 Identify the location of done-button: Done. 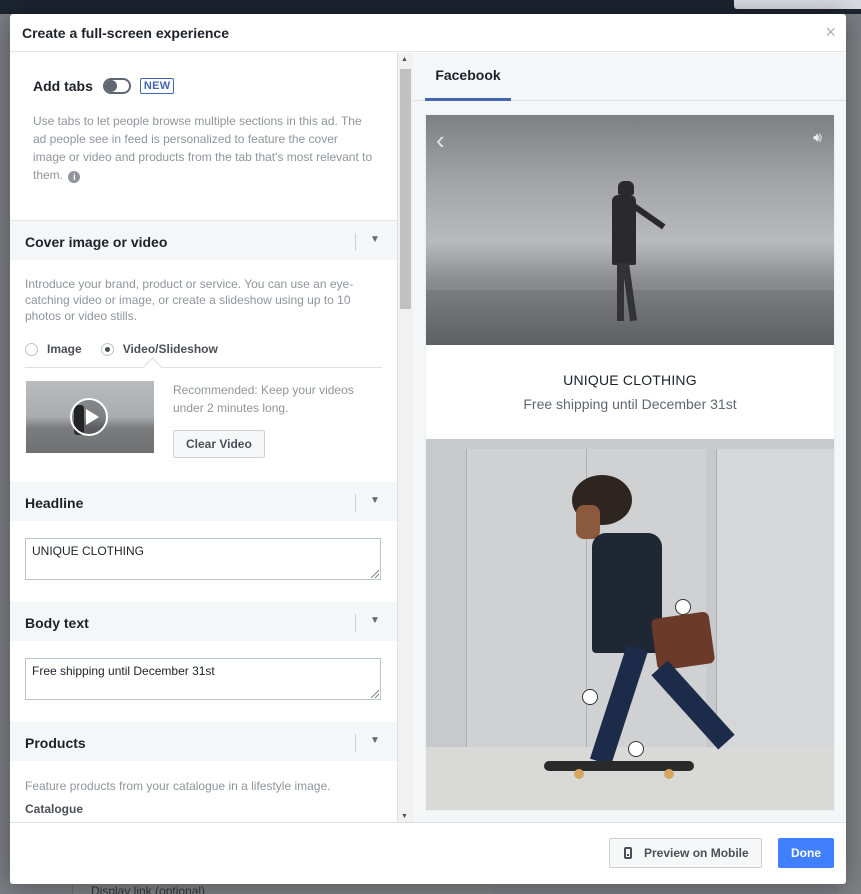
(806, 853).